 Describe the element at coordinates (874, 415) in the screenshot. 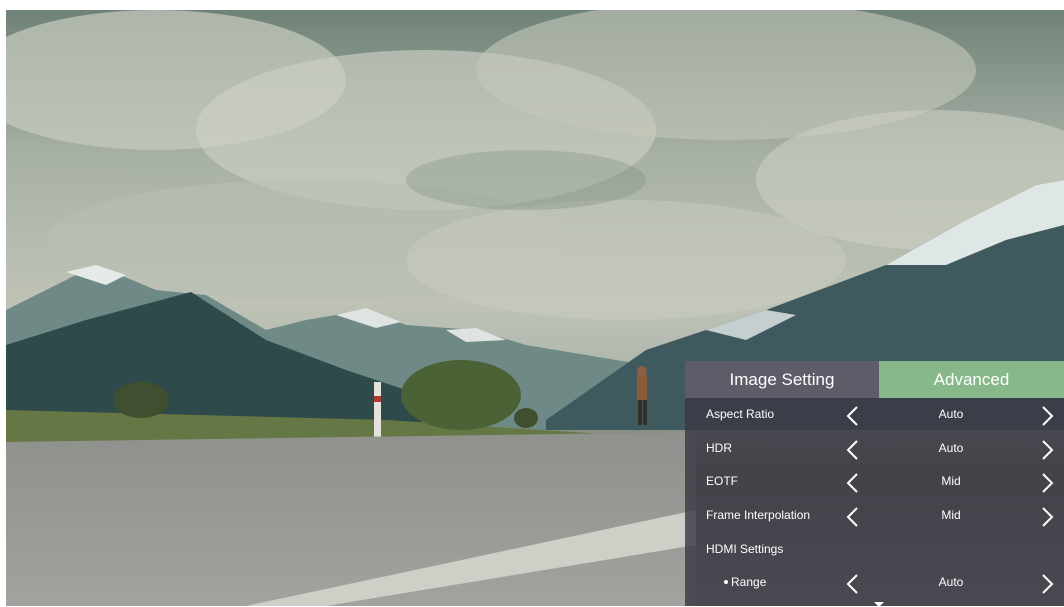

I see `aspect-ratio-row: Aspect Ratio Auto` at that location.